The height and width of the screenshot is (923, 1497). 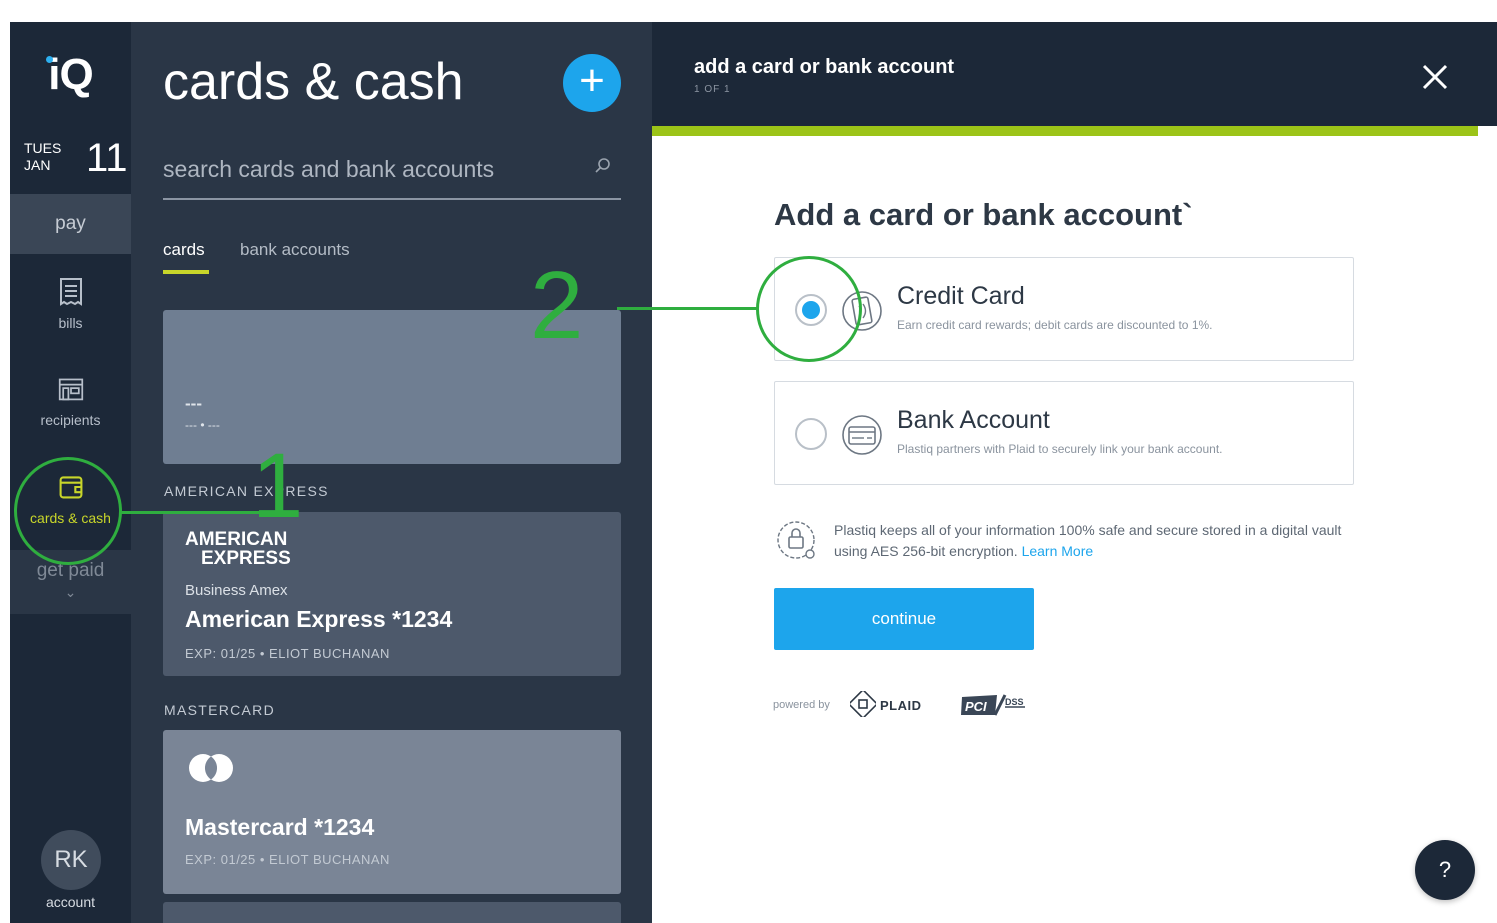 I want to click on svg-text: DSS, so click(x=1014, y=702).